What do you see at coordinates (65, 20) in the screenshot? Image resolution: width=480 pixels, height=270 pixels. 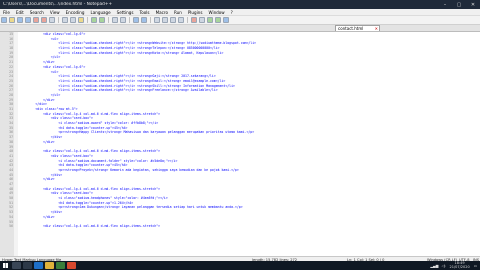 I see `cut-icon` at bounding box center [65, 20].